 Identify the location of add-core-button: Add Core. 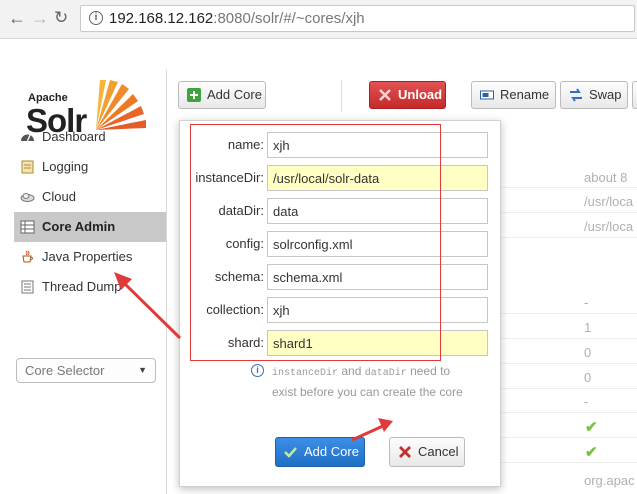
(222, 95).